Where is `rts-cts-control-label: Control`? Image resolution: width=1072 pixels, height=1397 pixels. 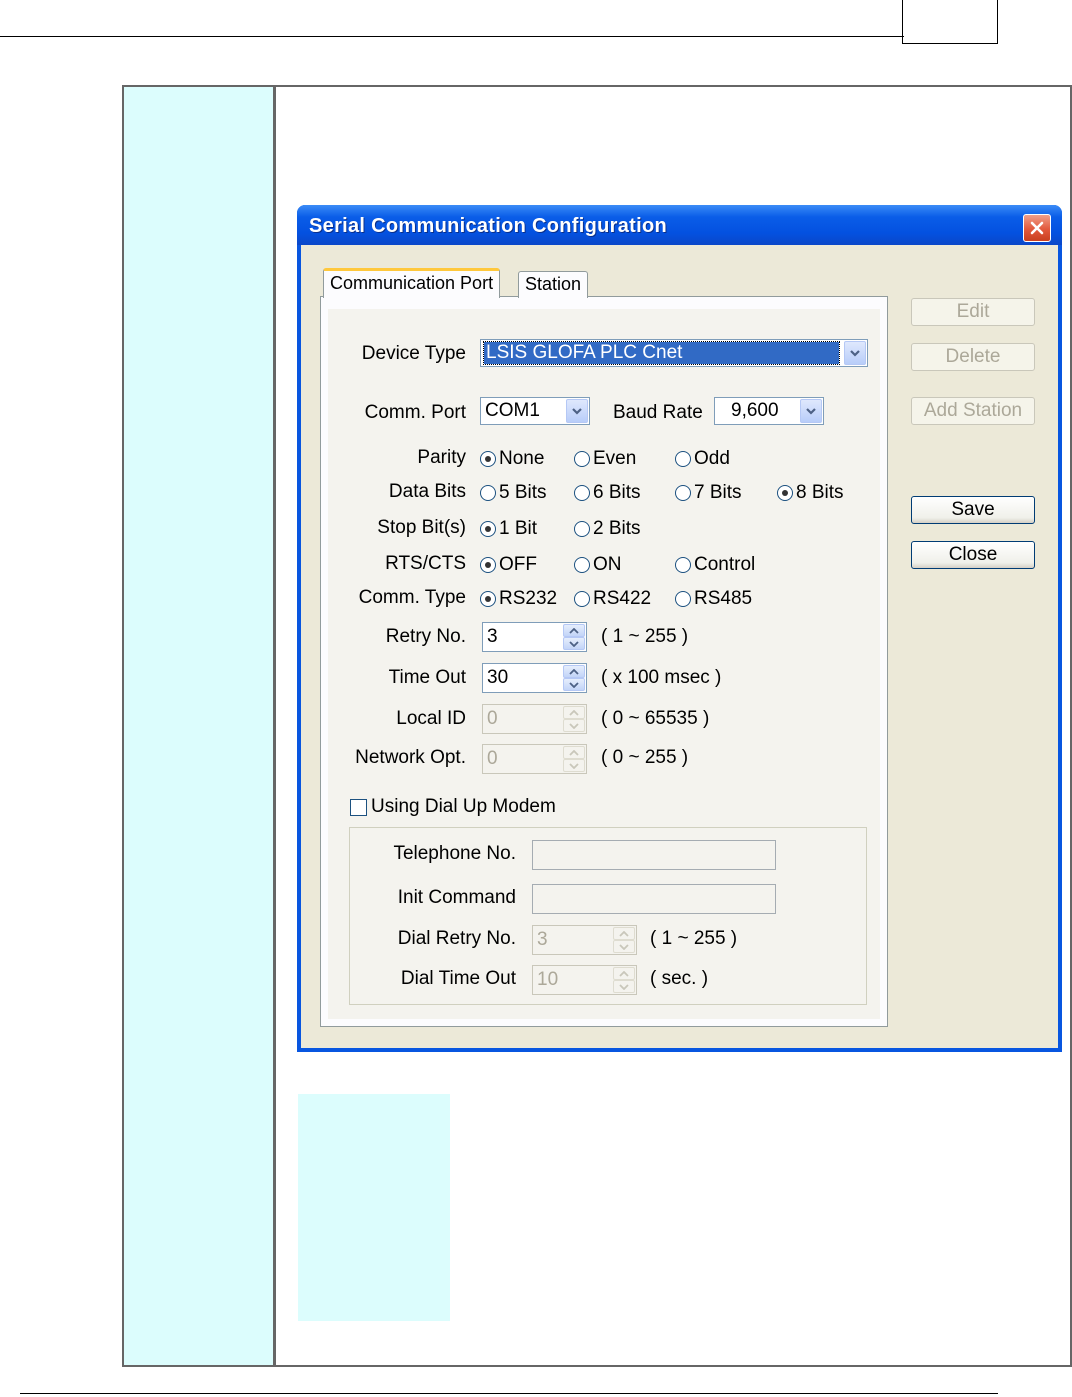 rts-cts-control-label: Control is located at coordinates (725, 564).